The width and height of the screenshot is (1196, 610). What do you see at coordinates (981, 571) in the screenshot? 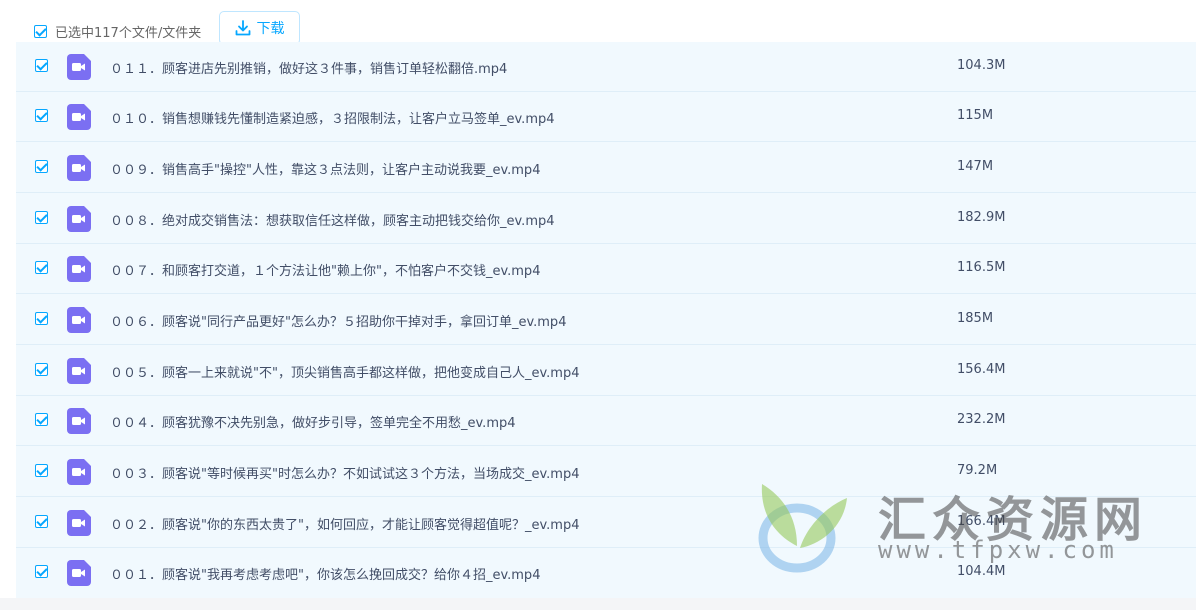
I see `file-size: 104.4M` at bounding box center [981, 571].